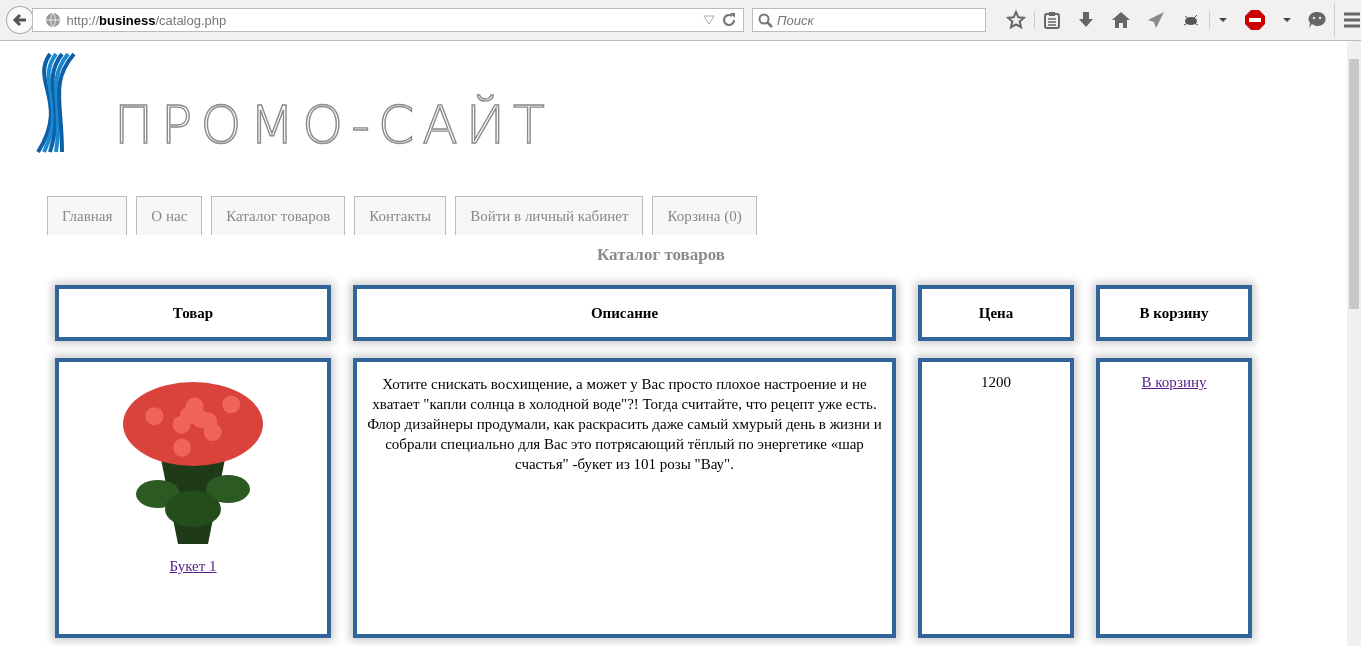 The height and width of the screenshot is (646, 1361). What do you see at coordinates (333, 125) in the screenshot?
I see `logo-text: ПРОМО-САЙТ` at bounding box center [333, 125].